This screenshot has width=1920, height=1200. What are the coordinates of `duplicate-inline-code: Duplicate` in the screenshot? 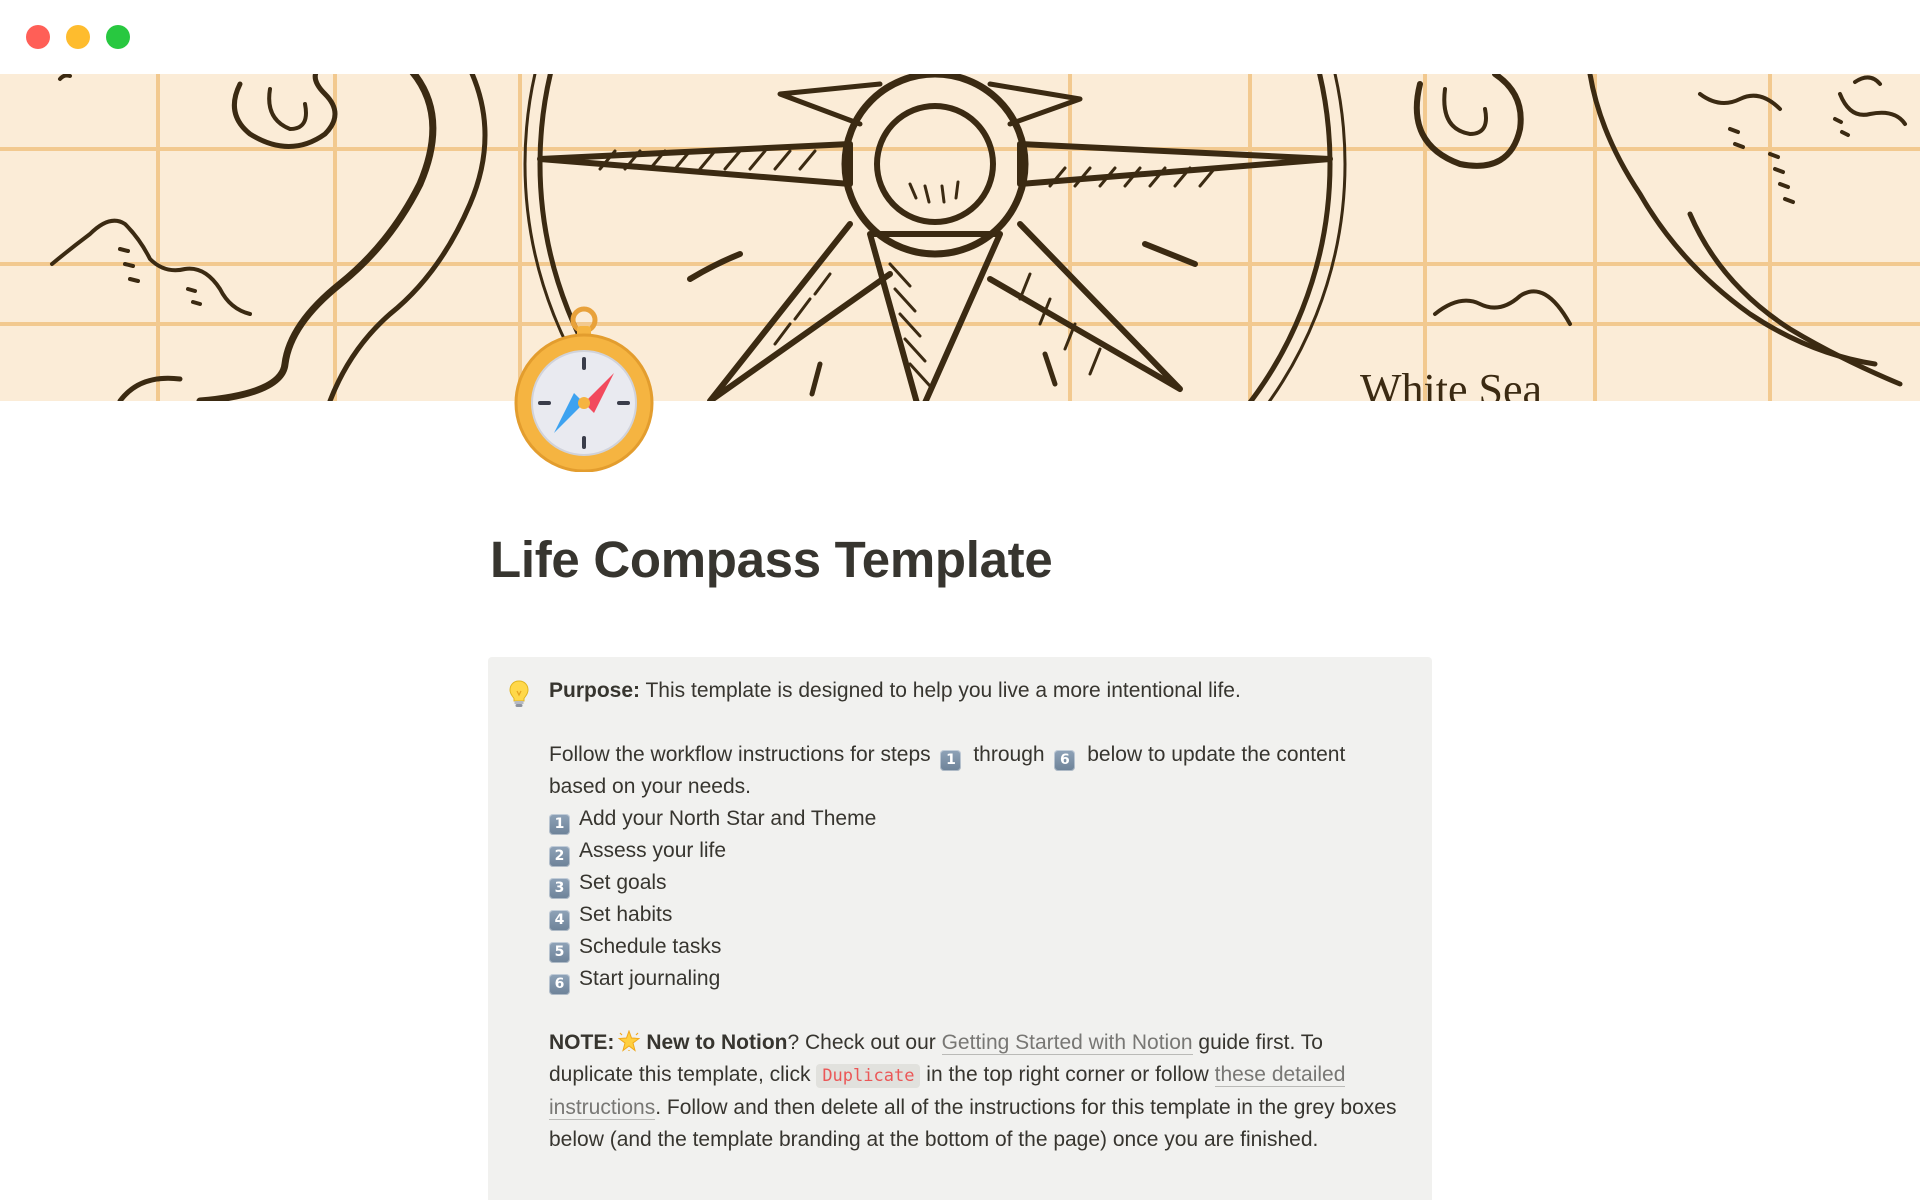 It's located at (868, 1076).